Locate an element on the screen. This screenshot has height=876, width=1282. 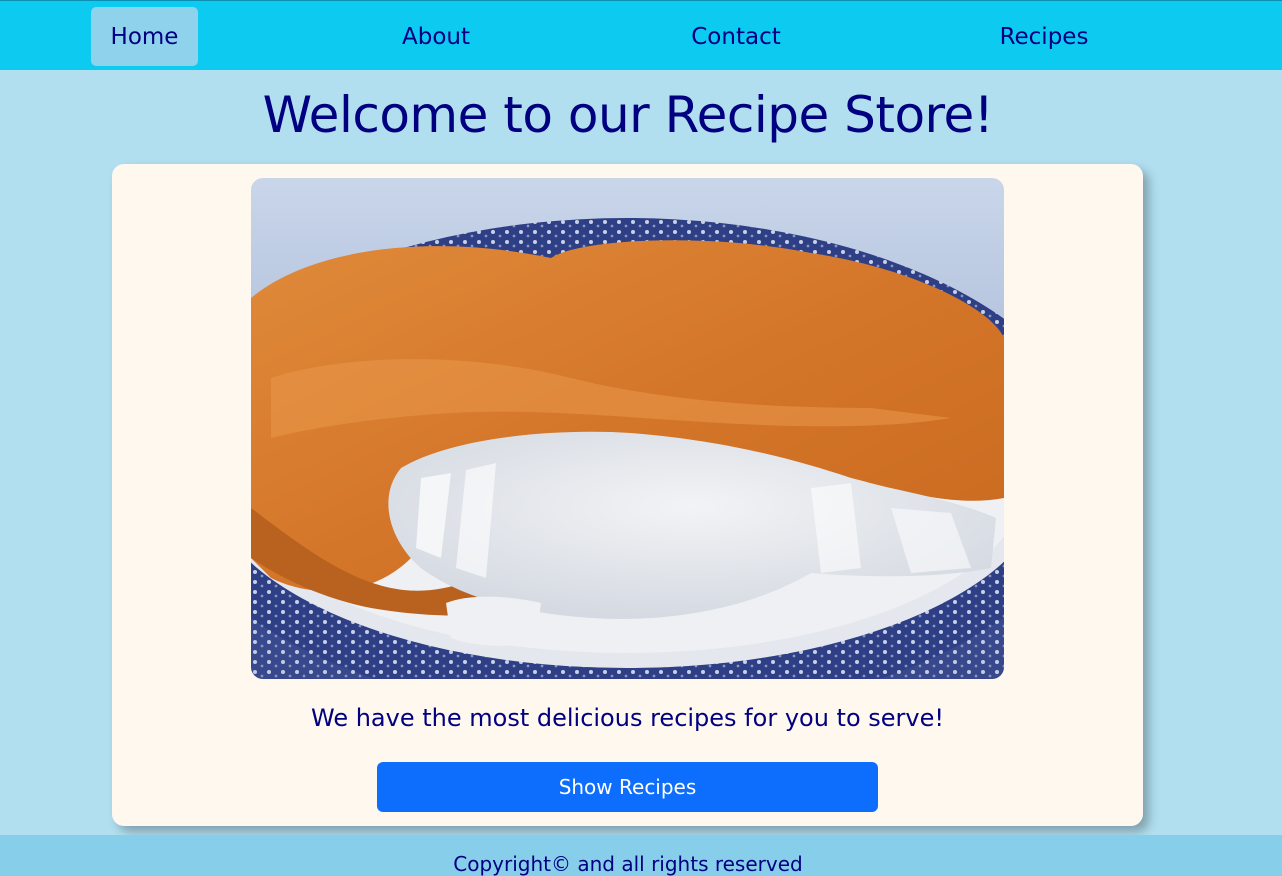
nav-item-contact: Contact is located at coordinates (736, 36).